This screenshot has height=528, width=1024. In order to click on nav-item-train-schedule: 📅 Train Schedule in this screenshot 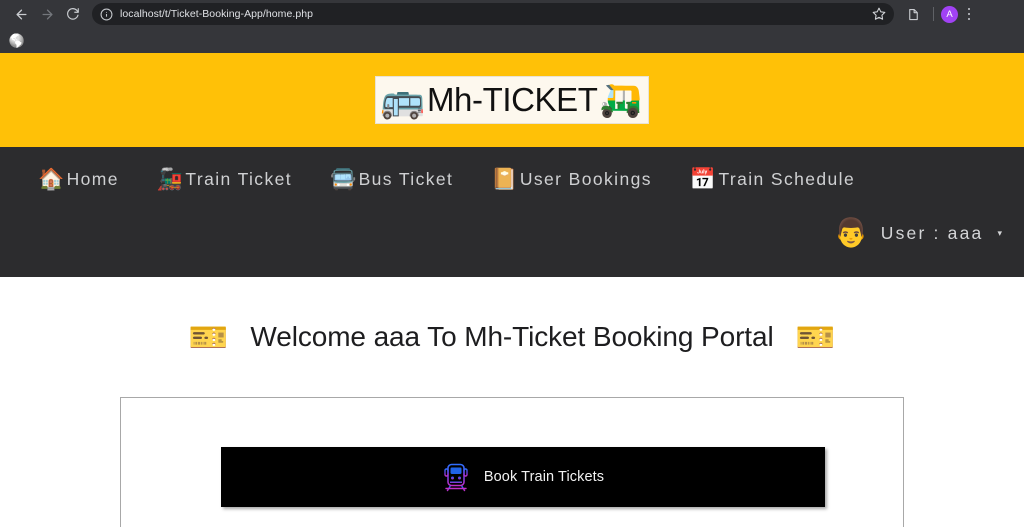, I will do `click(772, 179)`.